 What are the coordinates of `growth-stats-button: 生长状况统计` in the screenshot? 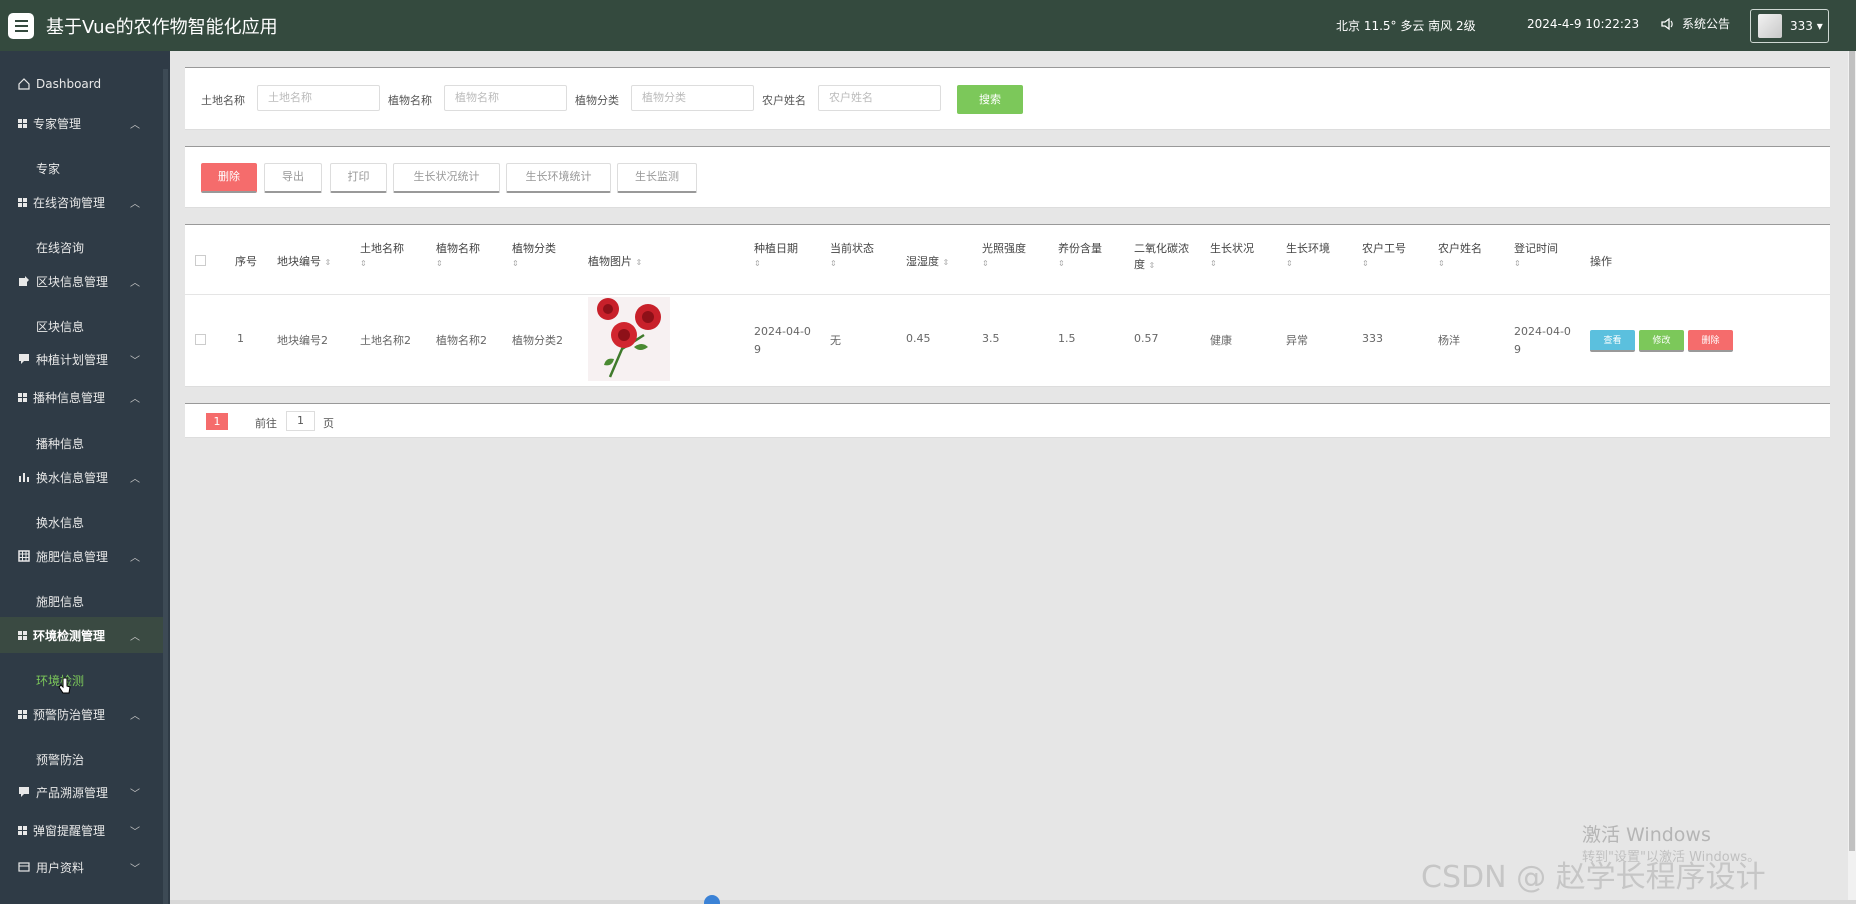 It's located at (446, 178).